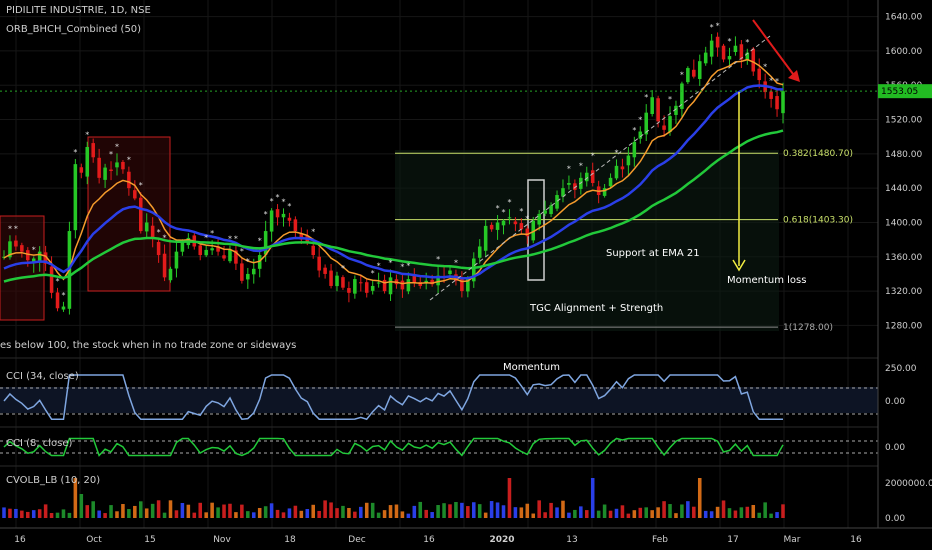 This screenshot has width=932, height=550. I want to click on x-tick-label: 18, so click(290, 540).